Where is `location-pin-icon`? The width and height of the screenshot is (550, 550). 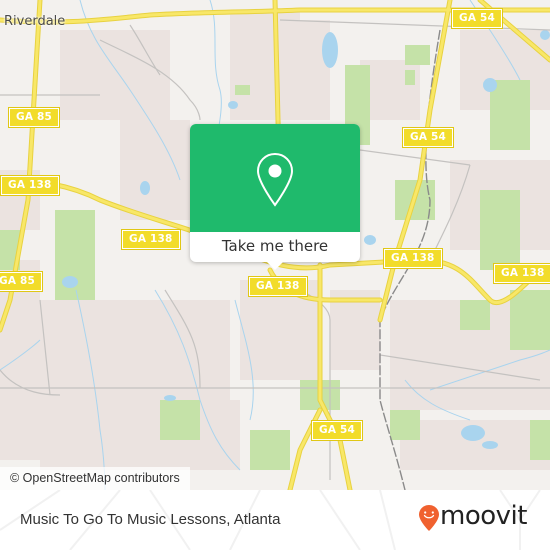 location-pin-icon is located at coordinates (275, 179).